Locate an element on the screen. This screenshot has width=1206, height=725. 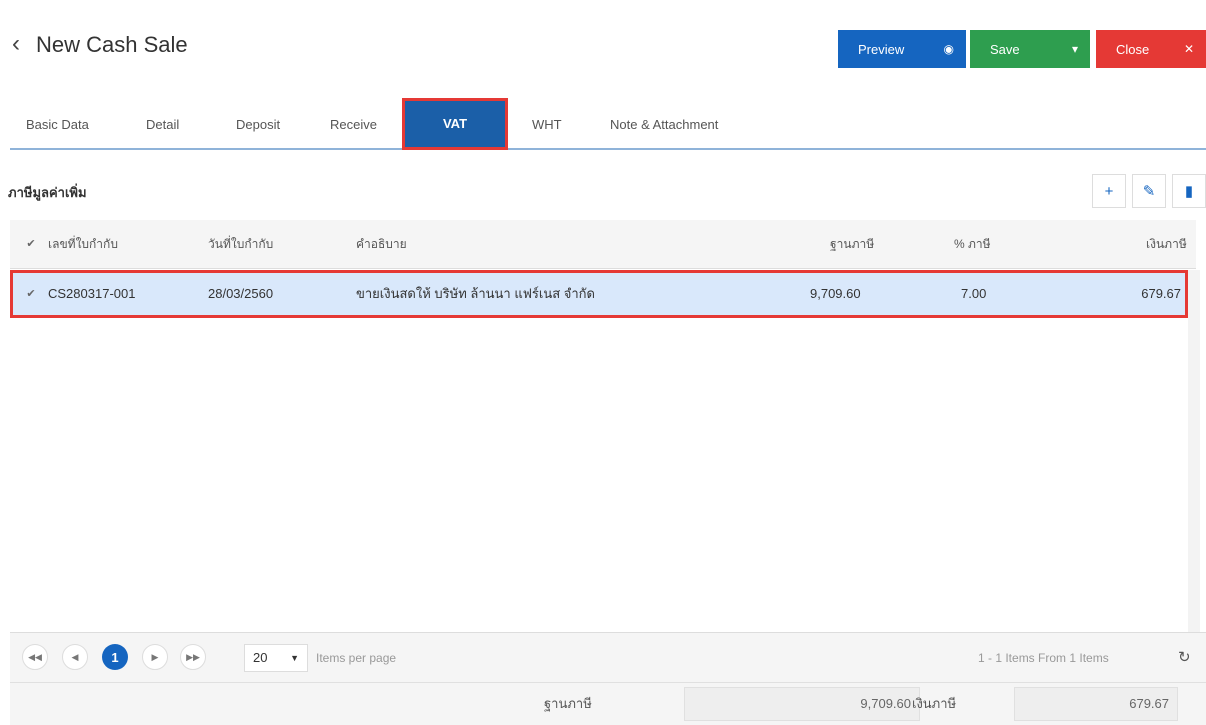
back-chevron-icon: ‹ is located at coordinates (16, 44).